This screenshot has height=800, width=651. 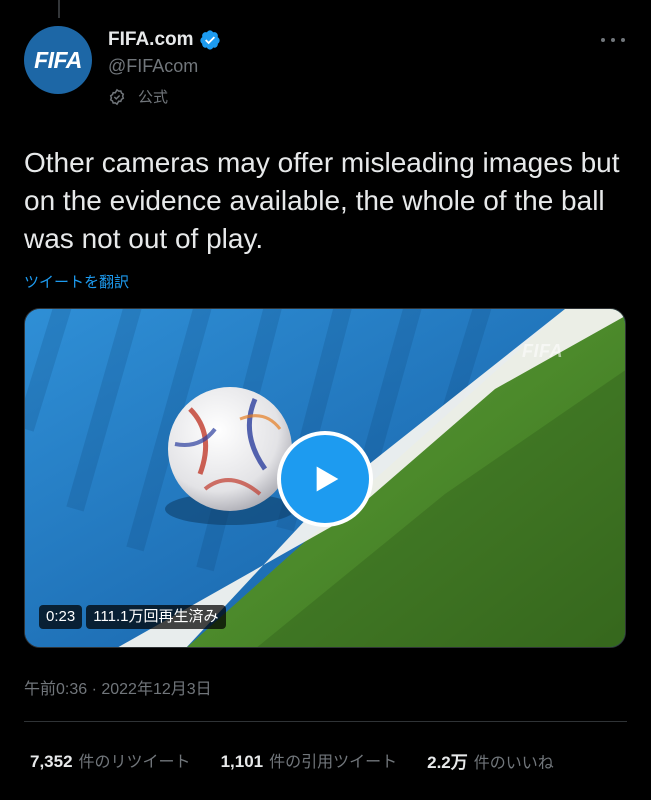 I want to click on account-header: FIFA.com @FIFAcom 公式, so click(x=164, y=67).